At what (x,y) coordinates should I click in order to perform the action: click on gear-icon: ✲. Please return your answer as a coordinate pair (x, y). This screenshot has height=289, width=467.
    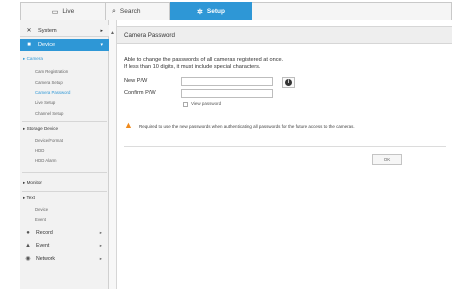
    Looking at the image, I should click on (200, 12).